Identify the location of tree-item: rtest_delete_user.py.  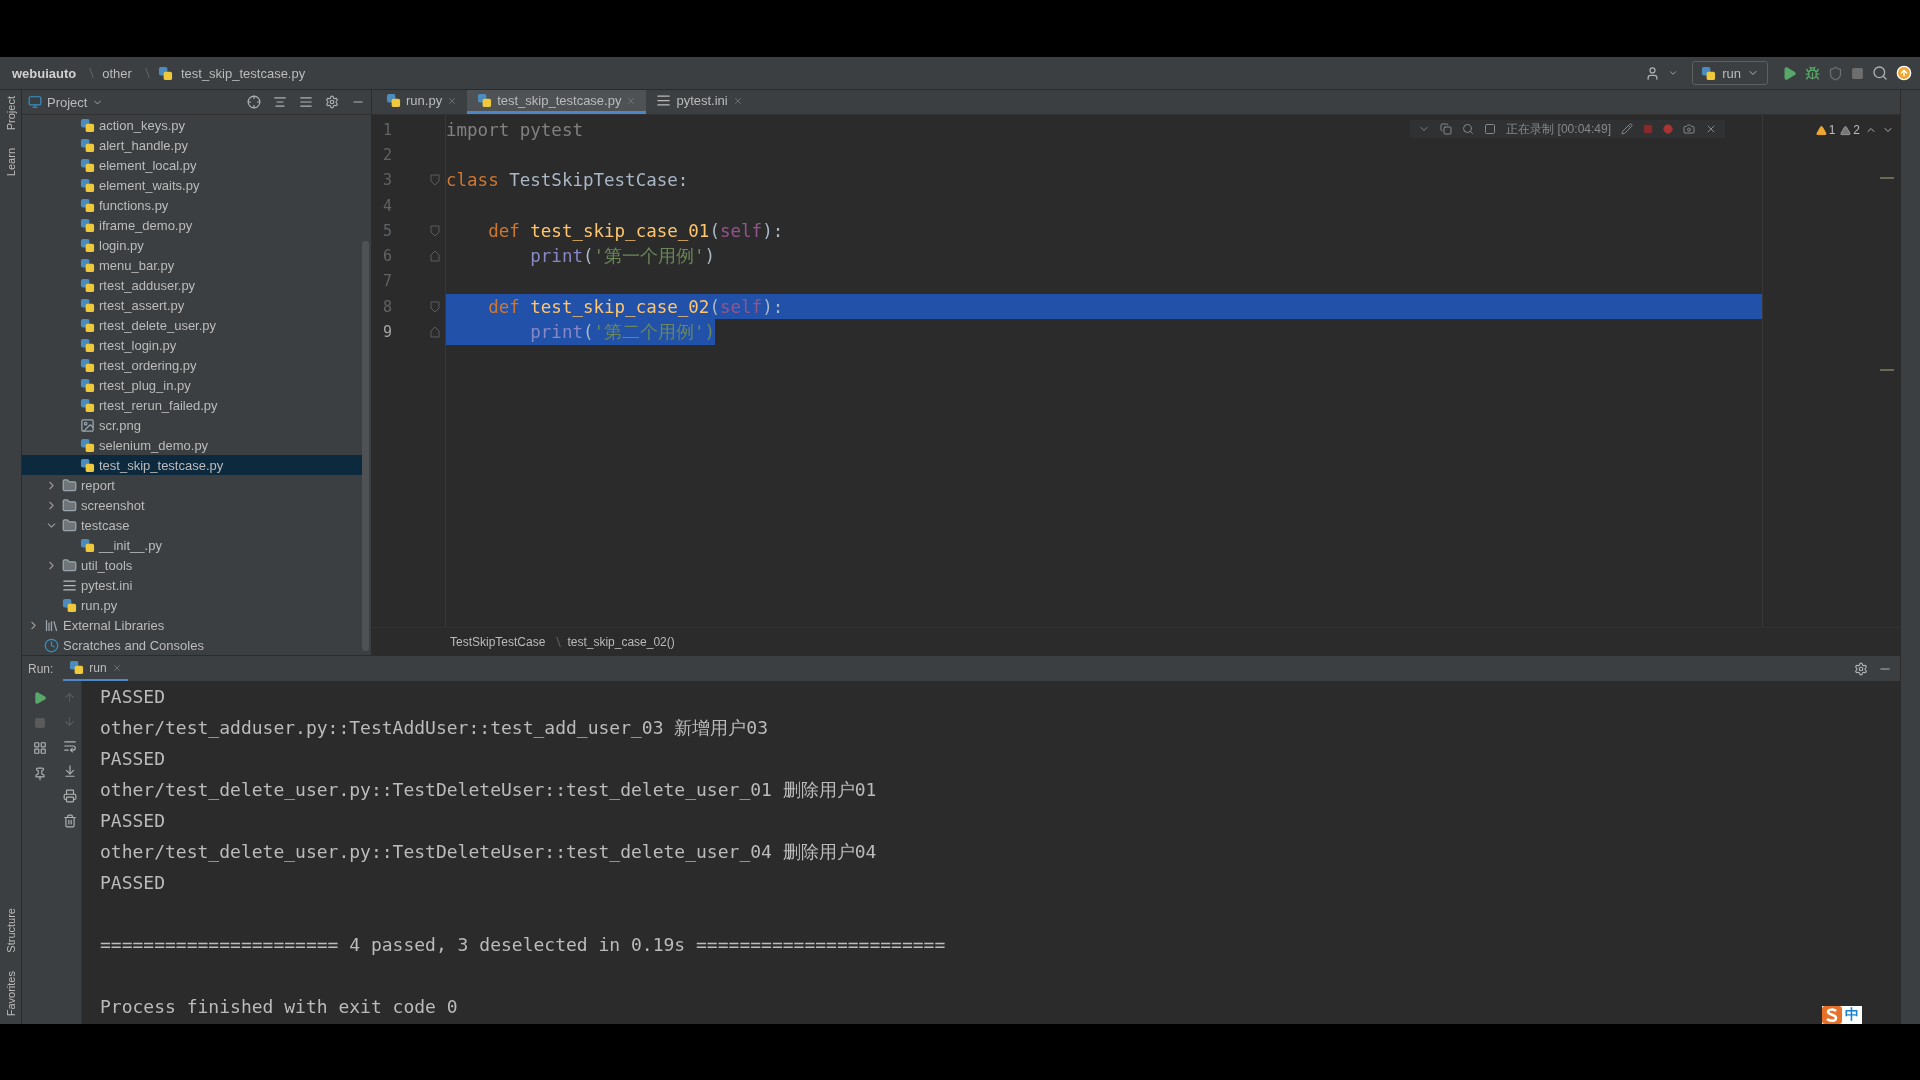
(192, 325).